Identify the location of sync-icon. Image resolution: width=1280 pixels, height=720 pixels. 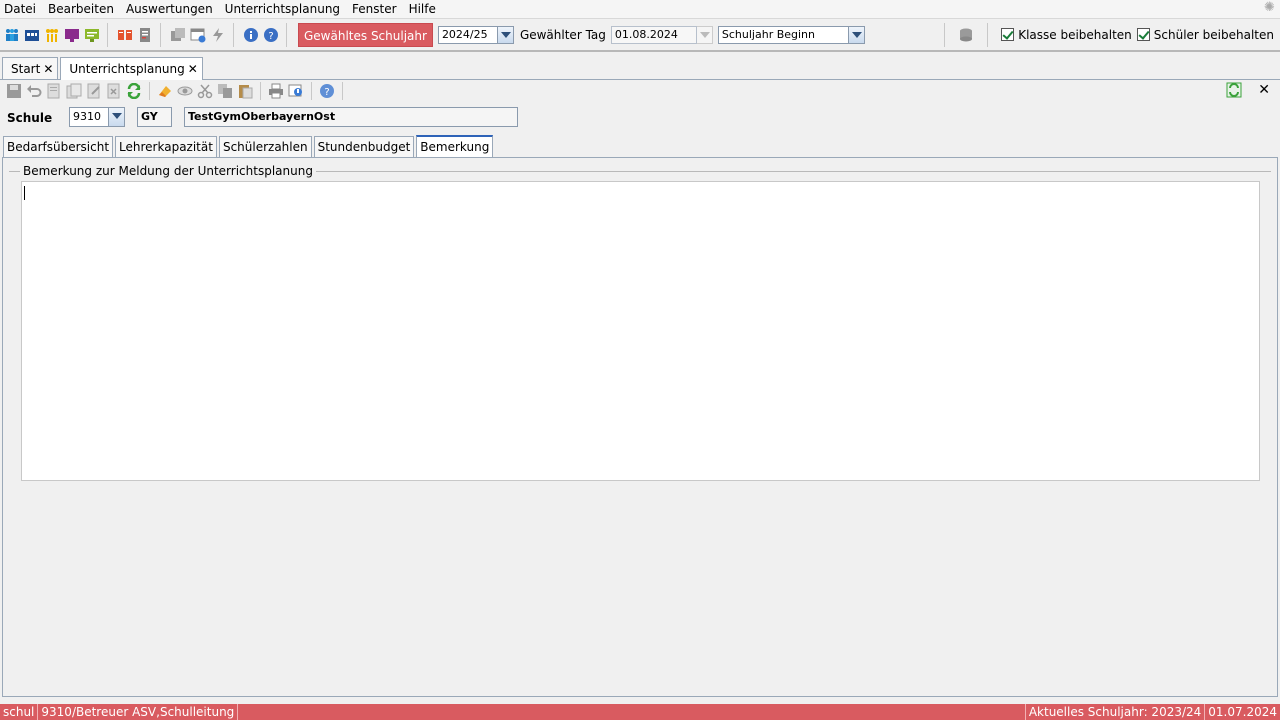
(1234, 90).